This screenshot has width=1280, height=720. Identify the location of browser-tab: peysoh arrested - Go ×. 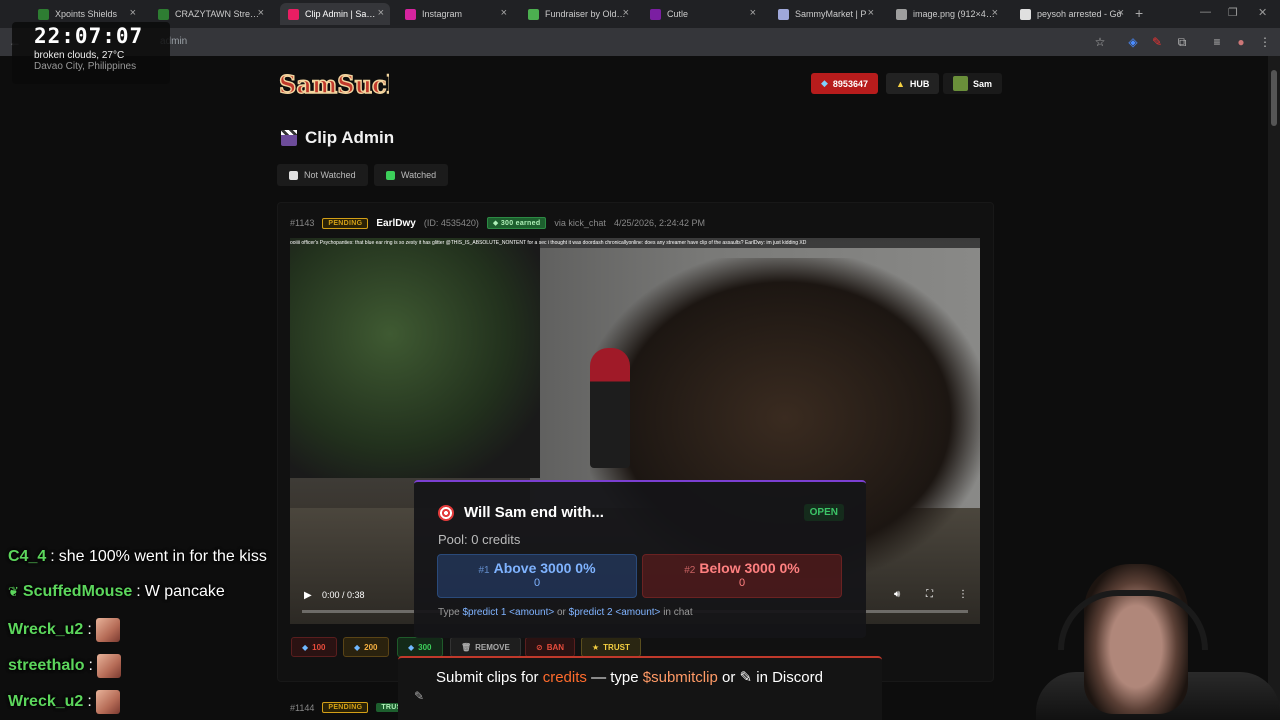
(1071, 14).